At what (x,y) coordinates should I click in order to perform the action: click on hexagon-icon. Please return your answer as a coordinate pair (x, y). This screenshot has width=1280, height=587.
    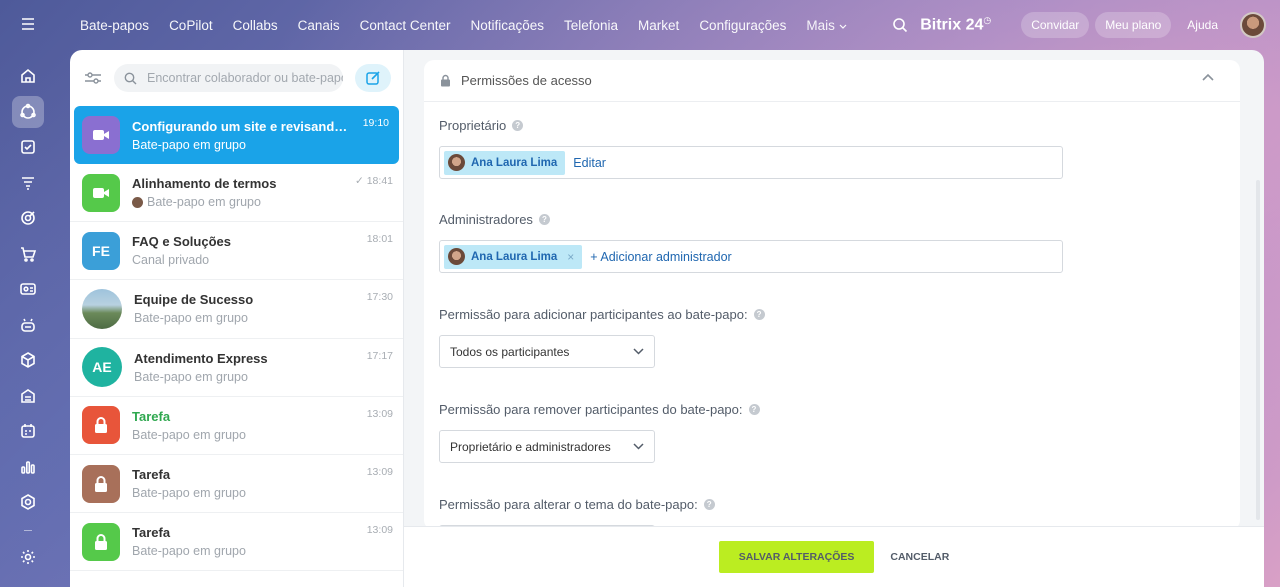
    Looking at the image, I should click on (28, 502).